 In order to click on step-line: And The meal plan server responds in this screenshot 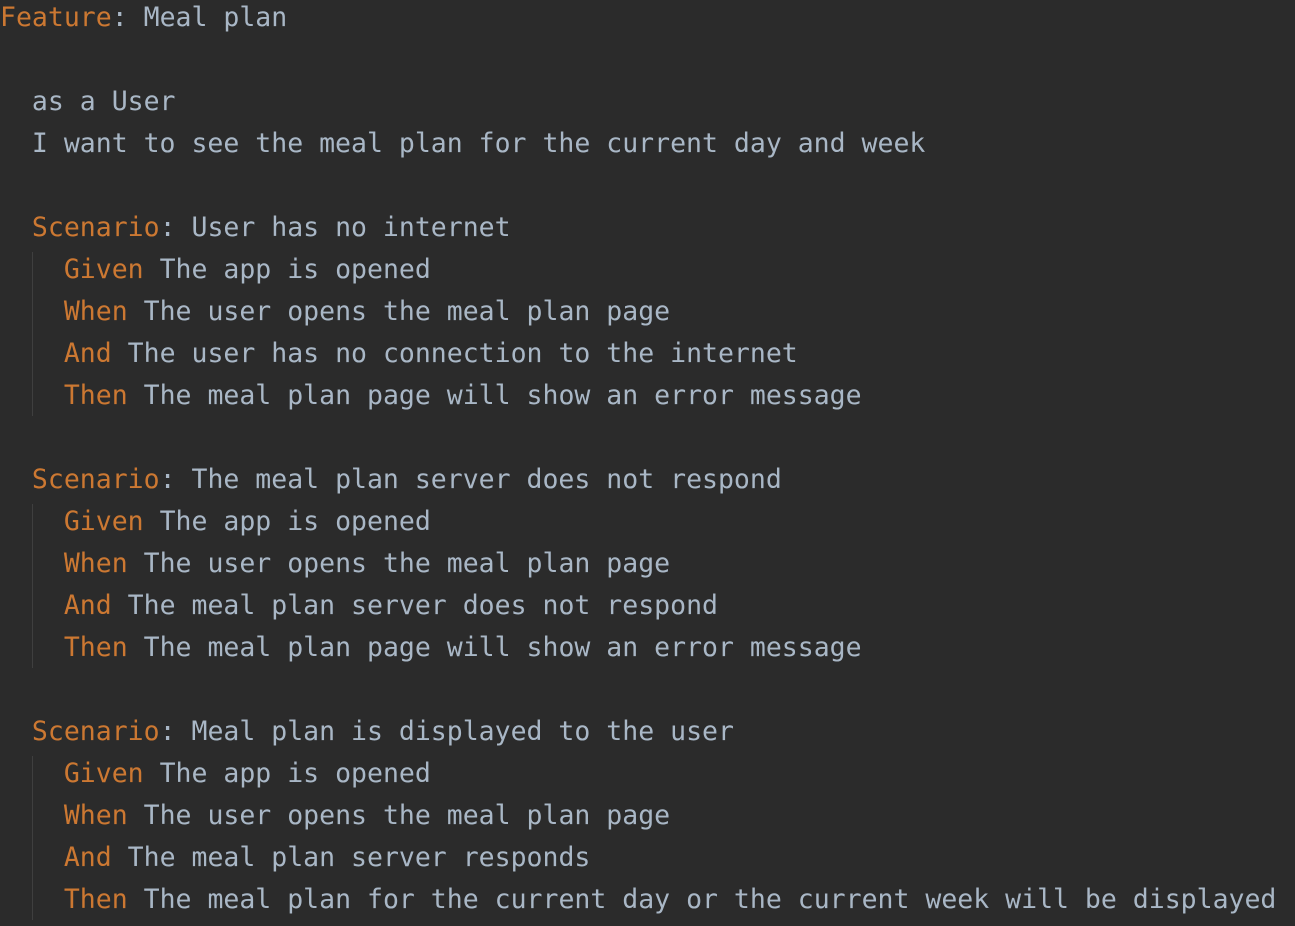, I will do `click(295, 858)`.